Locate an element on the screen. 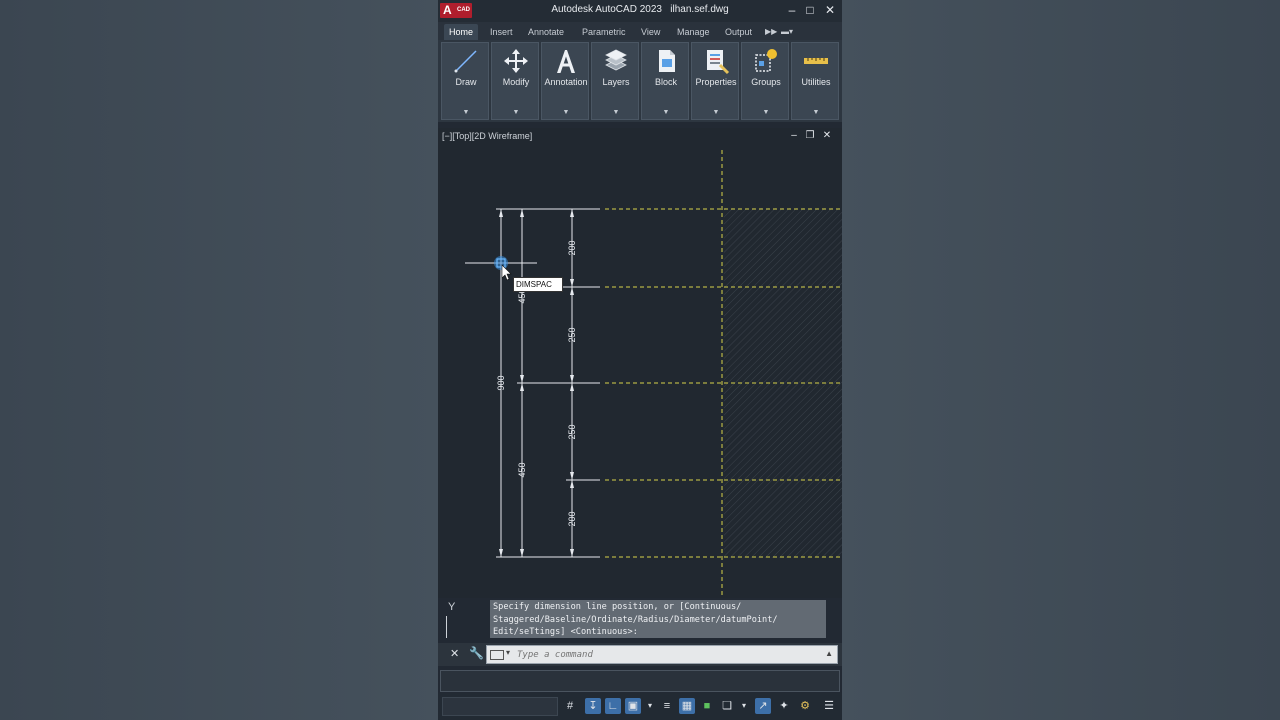 The width and height of the screenshot is (1280, 720). text-a-icon is located at coordinates (566, 61).